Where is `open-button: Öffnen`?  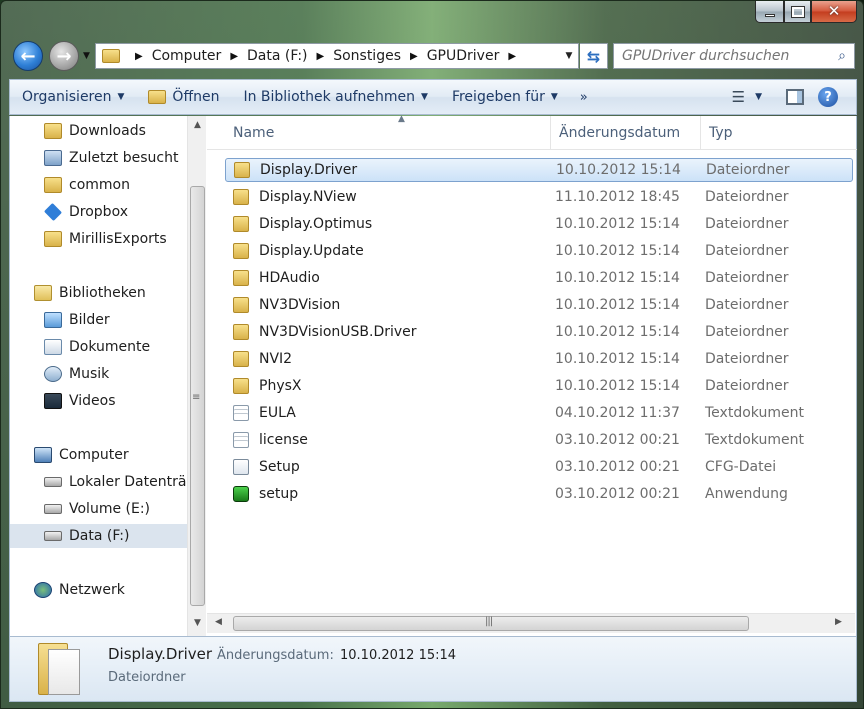 open-button: Öffnen is located at coordinates (183, 97).